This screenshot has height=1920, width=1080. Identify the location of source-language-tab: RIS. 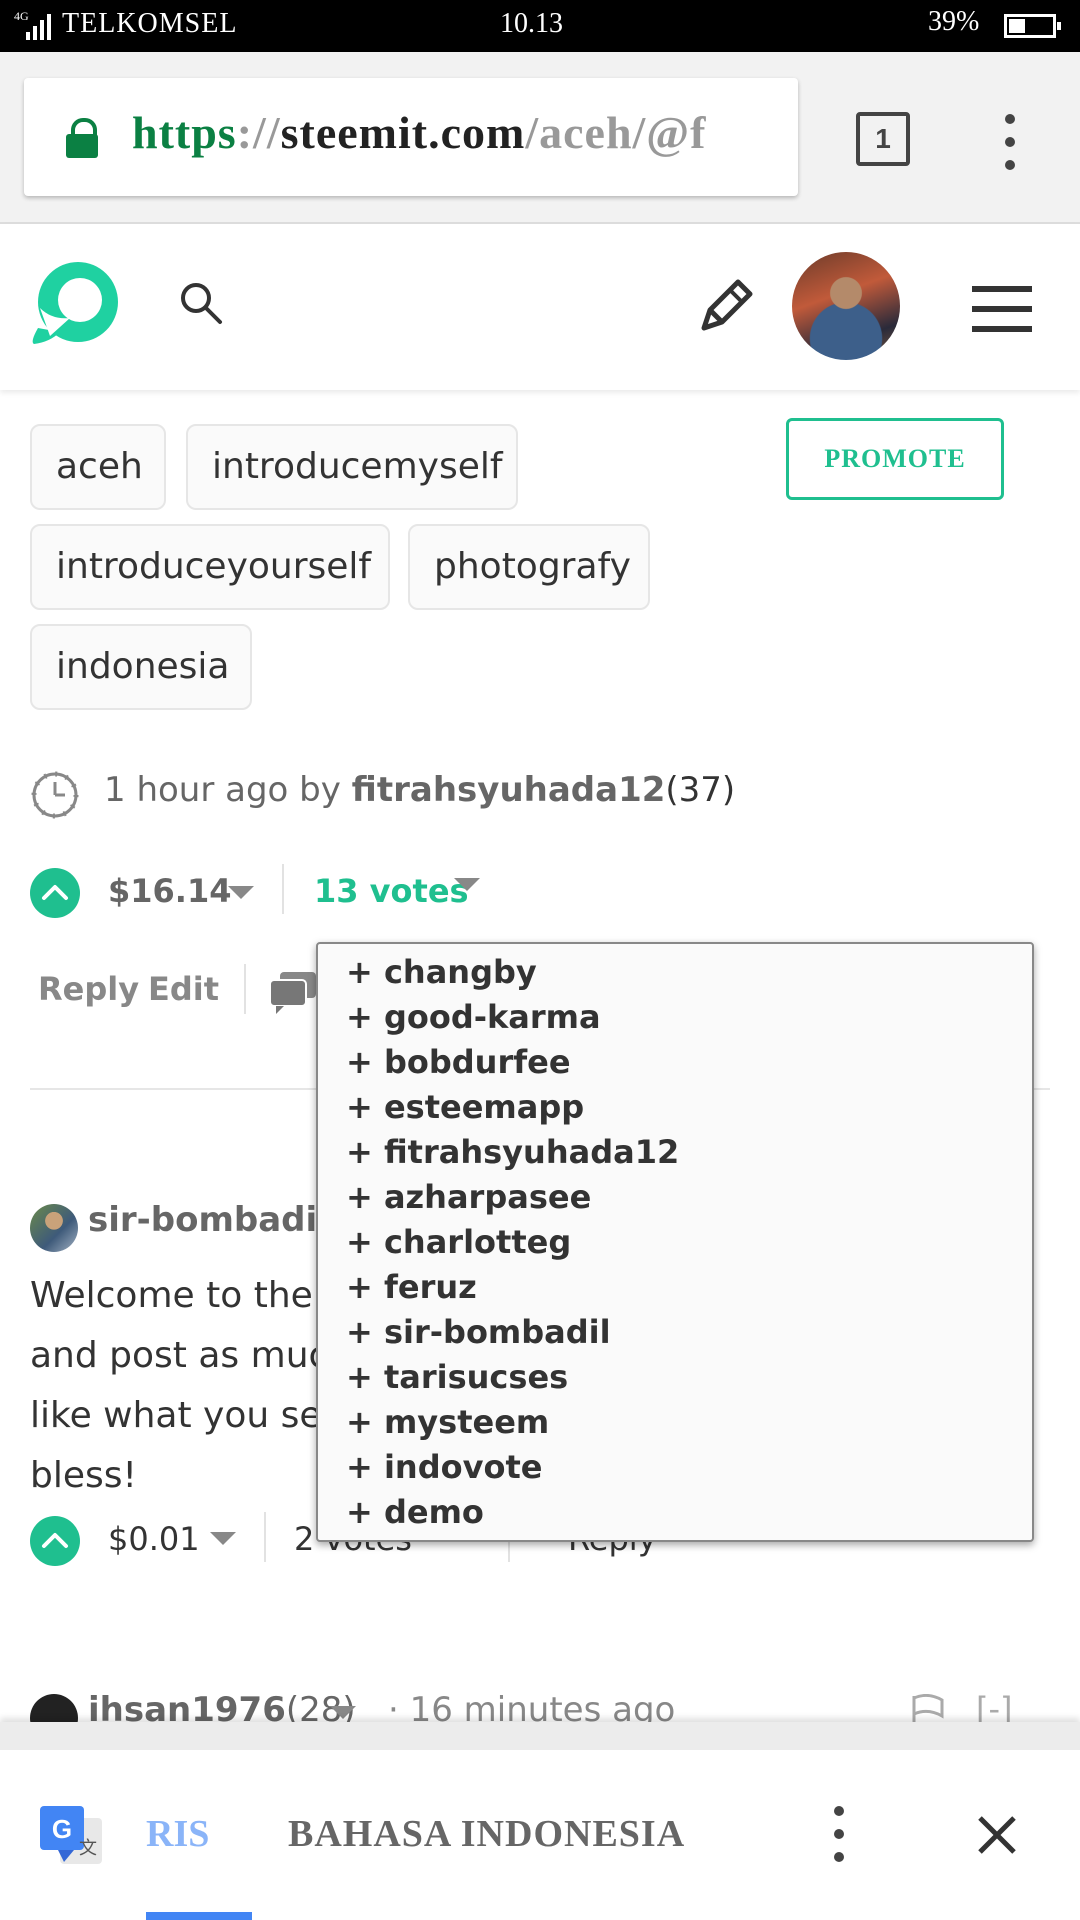
(177, 1834).